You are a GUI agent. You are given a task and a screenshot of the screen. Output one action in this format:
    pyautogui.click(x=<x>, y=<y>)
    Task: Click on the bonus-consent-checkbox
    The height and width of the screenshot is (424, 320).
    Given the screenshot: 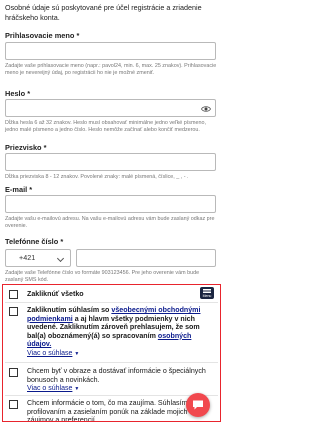 What is the action you would take?
    pyautogui.click(x=13, y=372)
    